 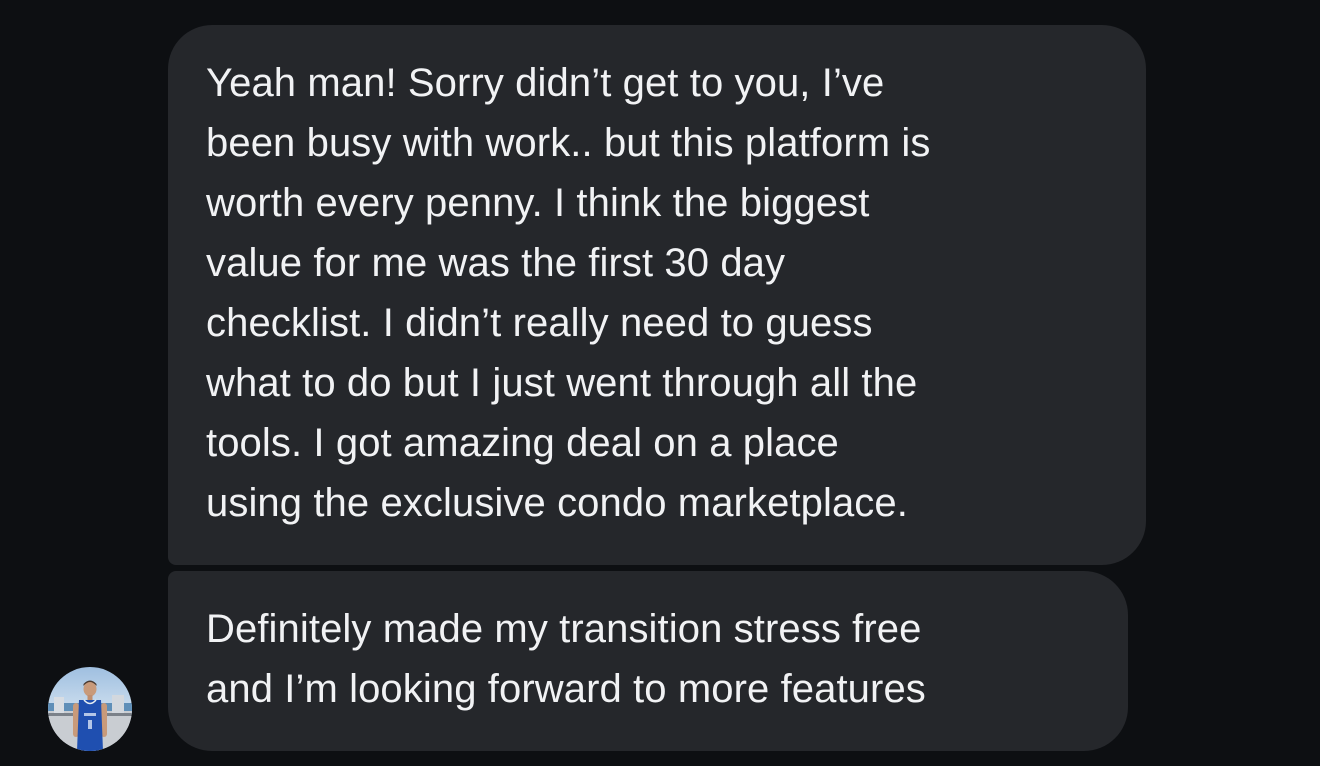 I want to click on user-avatar-icon, so click(x=90, y=709).